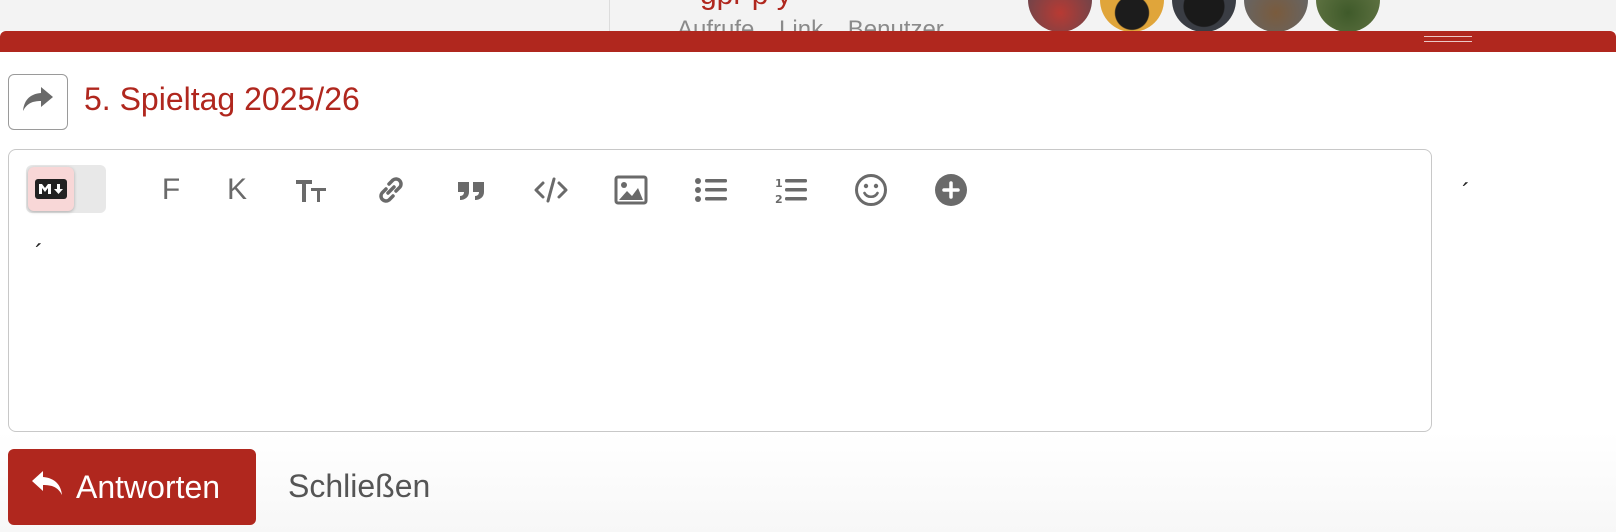 The height and width of the screenshot is (532, 1616). I want to click on emoji-button, so click(871, 190).